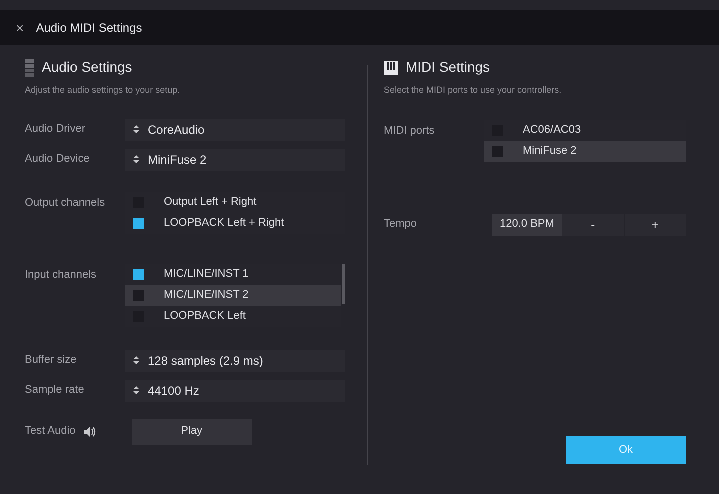  I want to click on channel-row: MIC/LINE/INST 2, so click(233, 295).